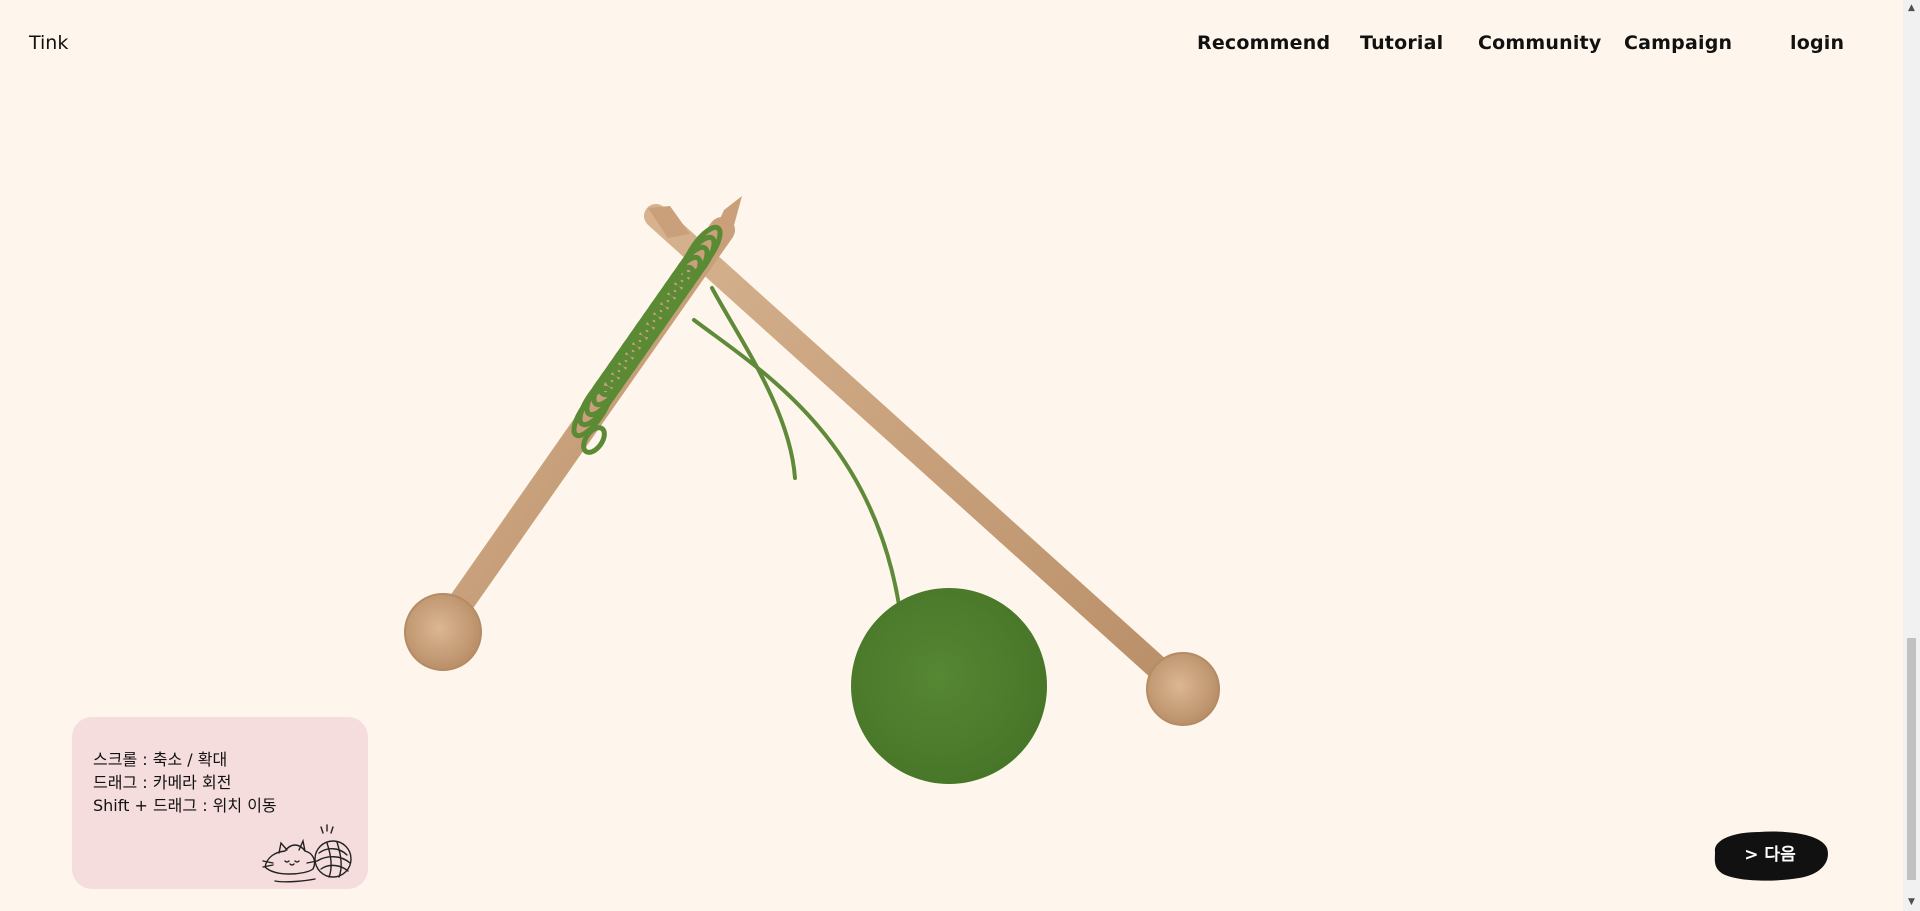 This screenshot has height=911, width=1920. What do you see at coordinates (1539, 43) in the screenshot?
I see `nav-community: Community` at bounding box center [1539, 43].